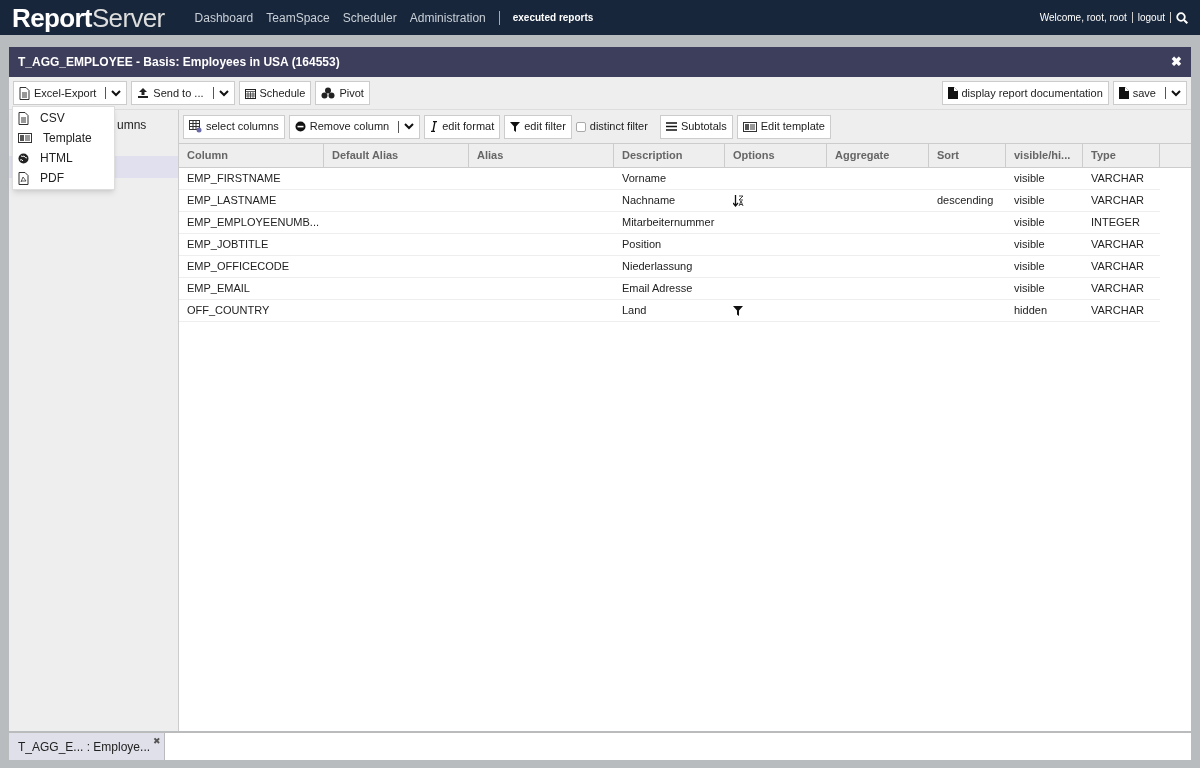 This screenshot has height=768, width=1200. What do you see at coordinates (669, 155) in the screenshot?
I see `column-header: Description` at bounding box center [669, 155].